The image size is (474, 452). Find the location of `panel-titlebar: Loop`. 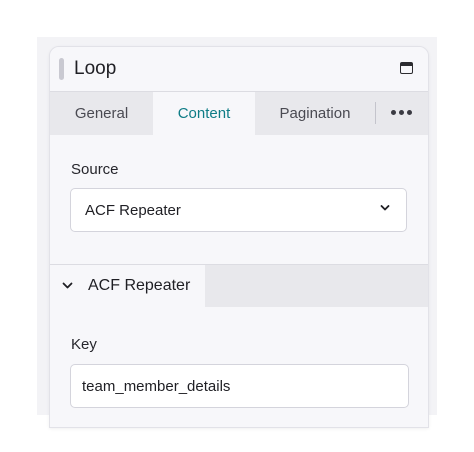

panel-titlebar: Loop is located at coordinates (239, 69).